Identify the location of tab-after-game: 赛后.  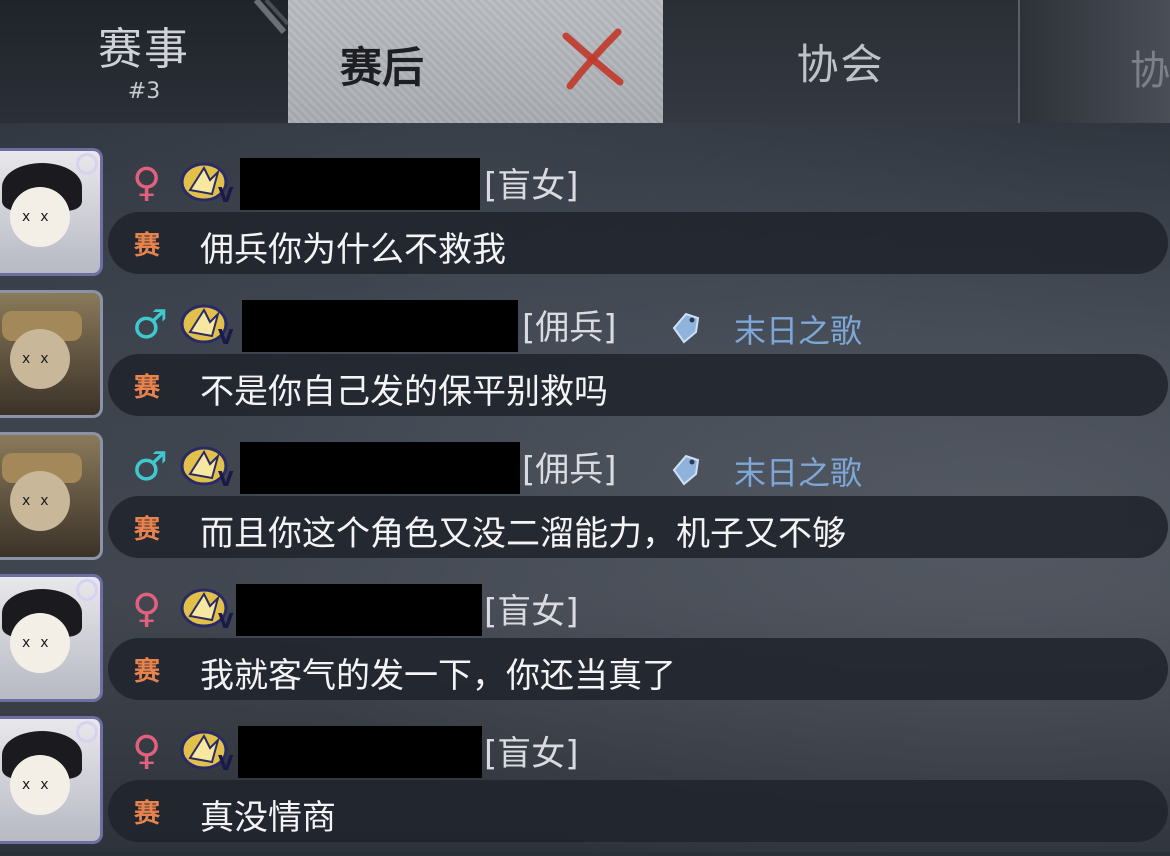
(475, 61).